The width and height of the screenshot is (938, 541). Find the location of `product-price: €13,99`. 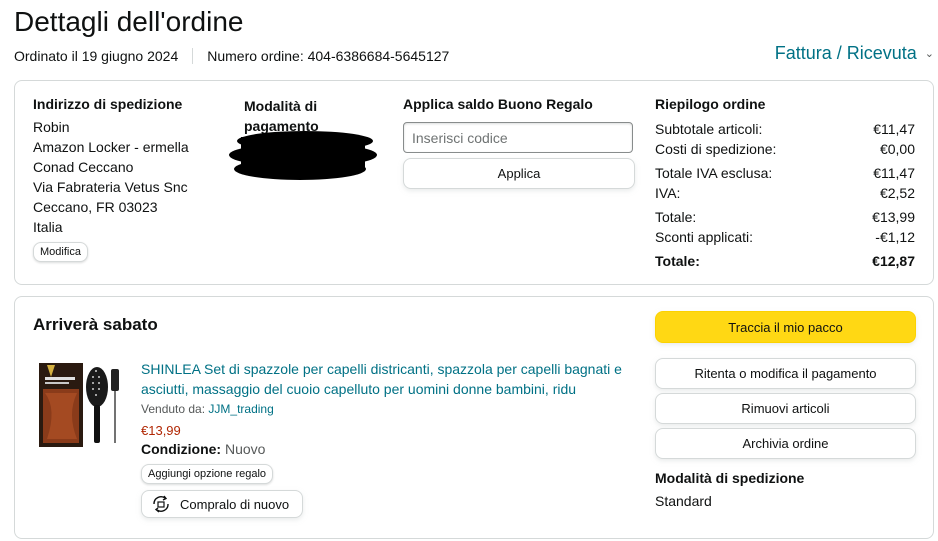

product-price: €13,99 is located at coordinates (161, 430).